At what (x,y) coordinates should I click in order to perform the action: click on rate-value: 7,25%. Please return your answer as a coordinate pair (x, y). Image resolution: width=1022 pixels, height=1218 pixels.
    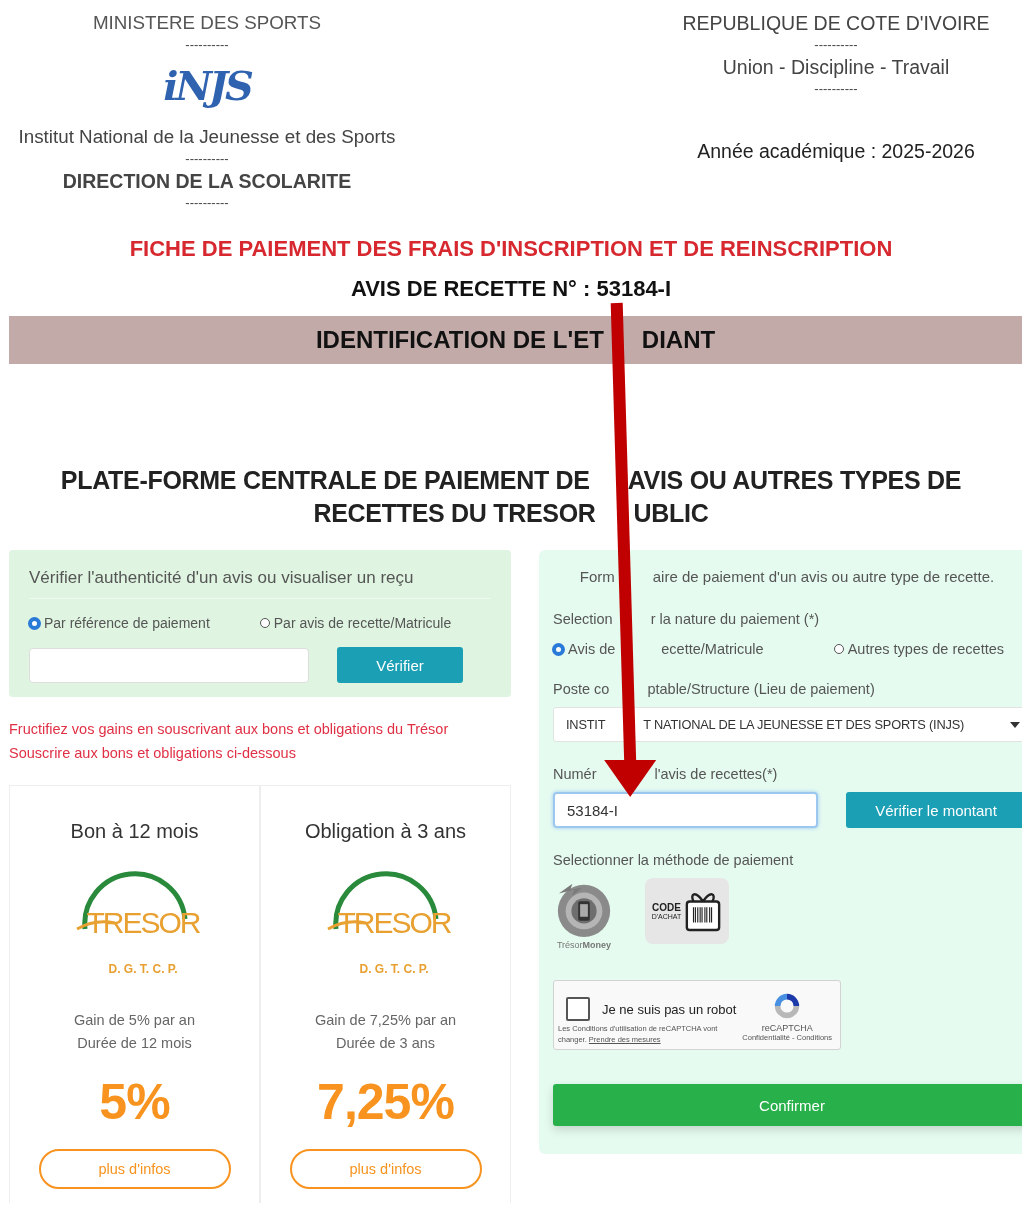
    Looking at the image, I should click on (385, 1102).